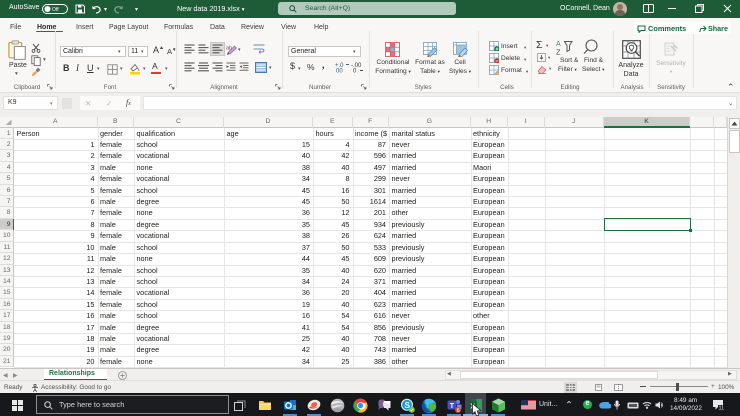 The height and width of the screenshot is (416, 740). What do you see at coordinates (457, 410) in the screenshot?
I see `svg-text: 6` at bounding box center [457, 410].